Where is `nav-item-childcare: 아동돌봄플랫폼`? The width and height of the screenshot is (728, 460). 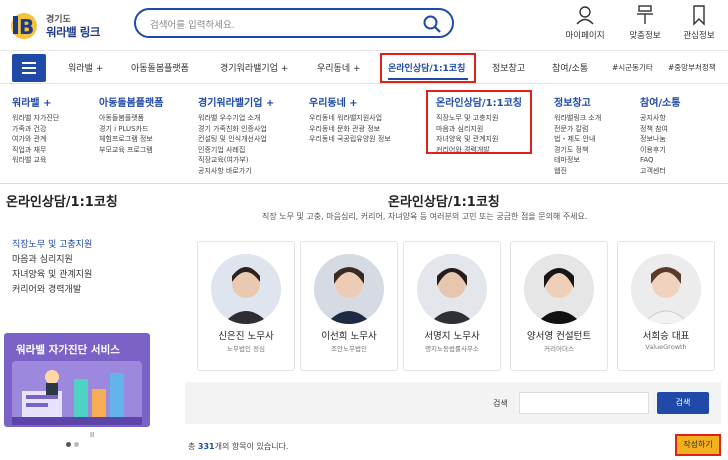
nav-item-childcare: 아동돌봄플랫폼 is located at coordinates (160, 67).